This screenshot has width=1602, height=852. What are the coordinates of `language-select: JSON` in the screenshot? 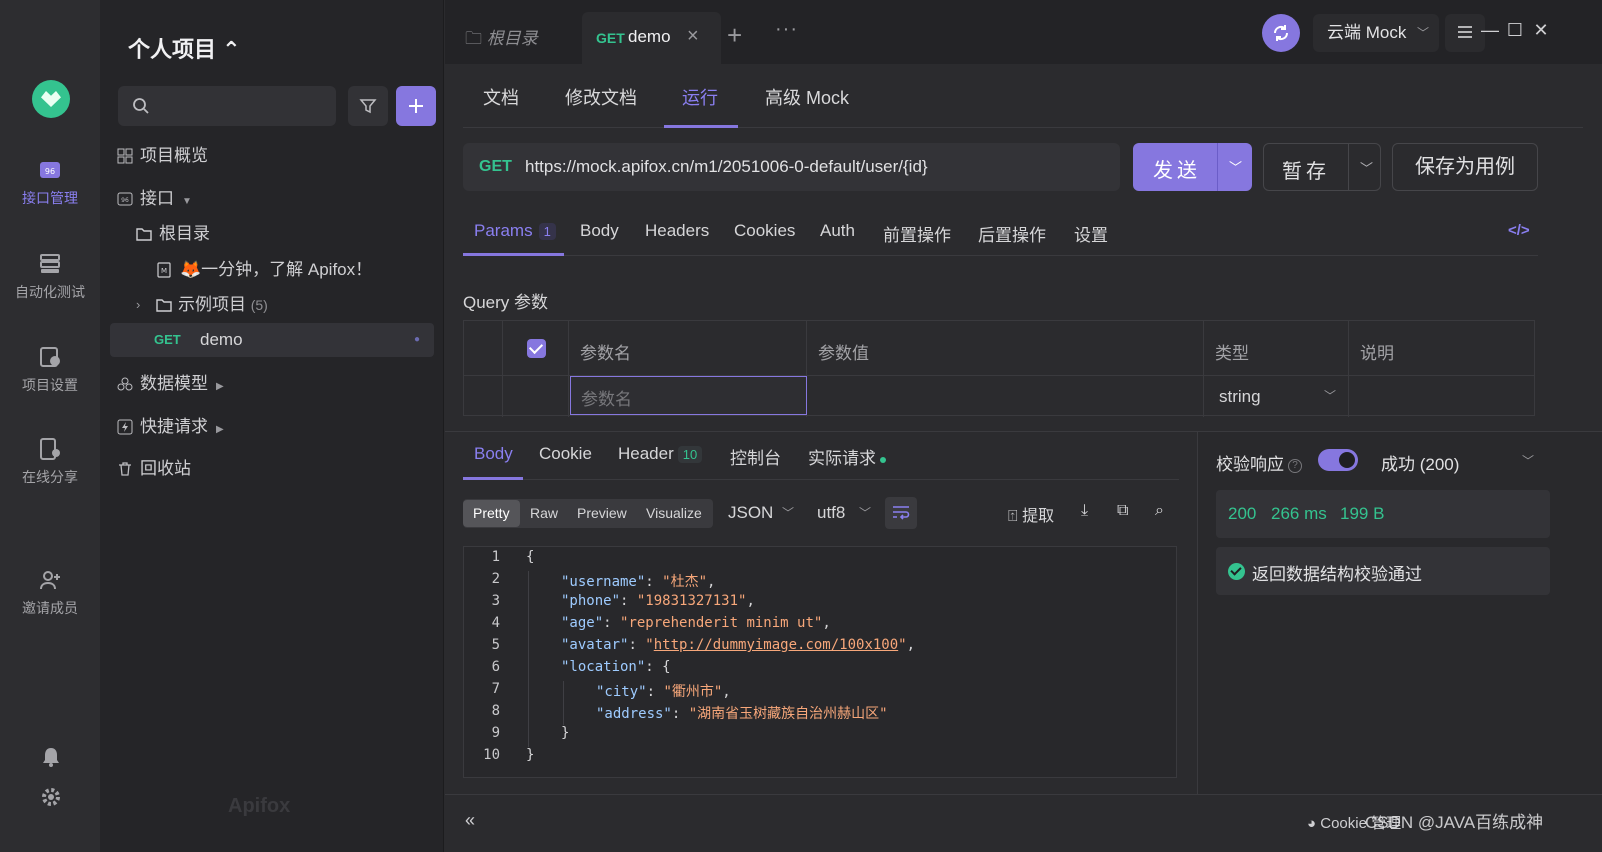 It's located at (750, 513).